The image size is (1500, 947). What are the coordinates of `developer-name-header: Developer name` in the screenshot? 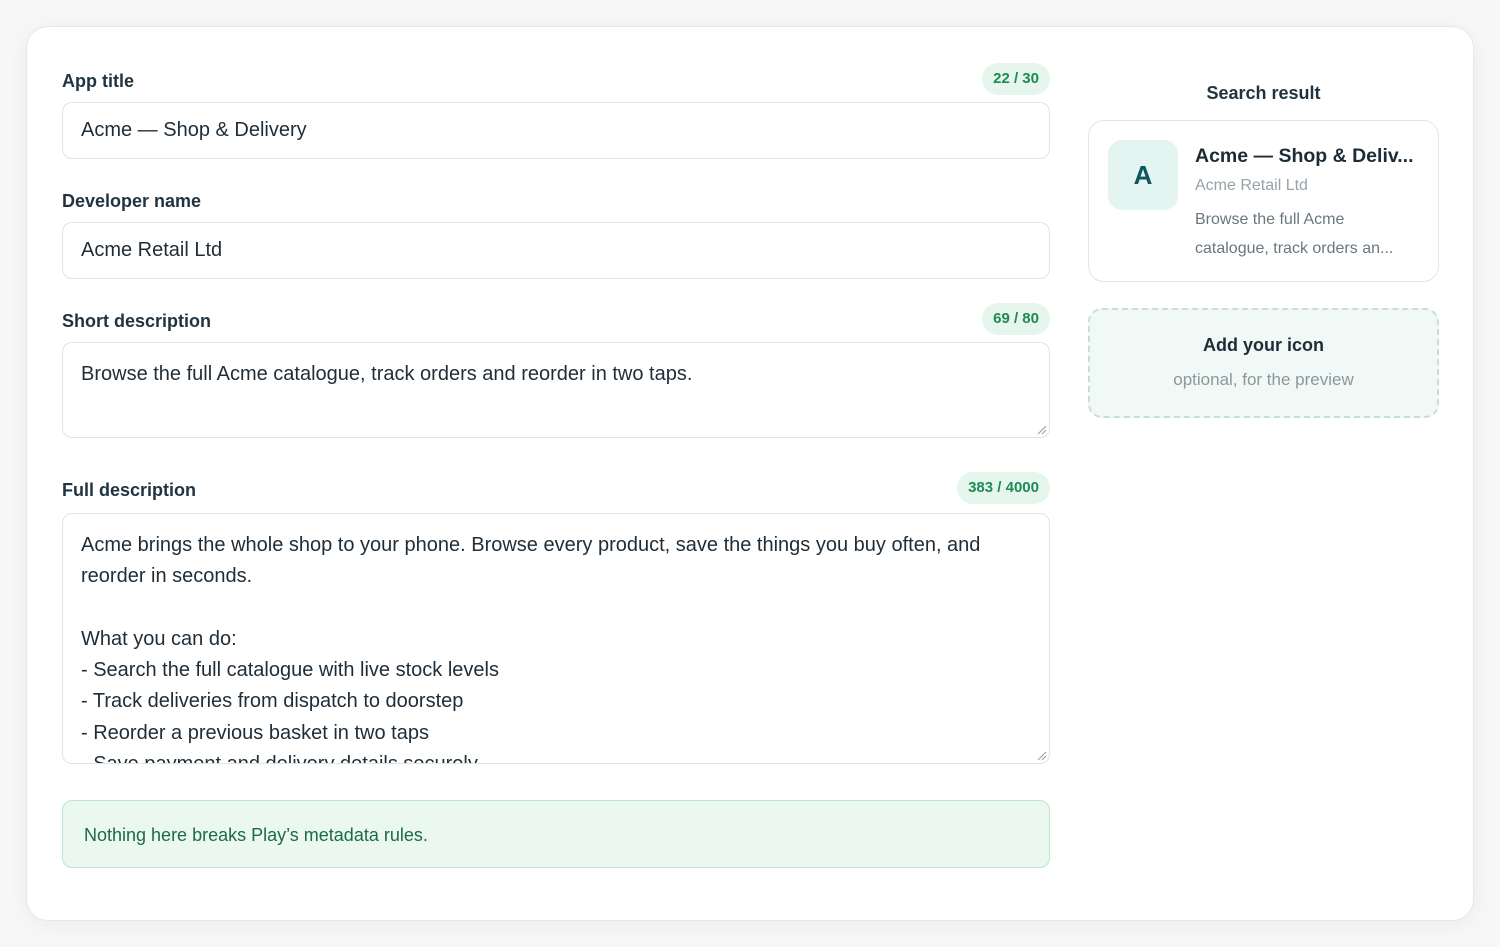 It's located at (556, 200).